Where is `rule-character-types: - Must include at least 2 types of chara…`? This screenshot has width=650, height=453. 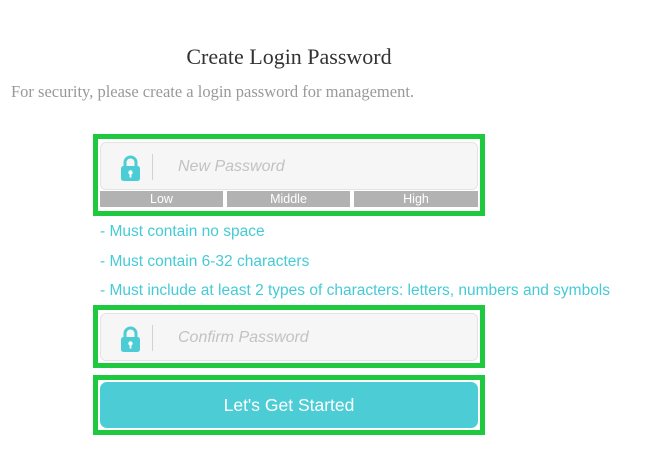 rule-character-types: - Must include at least 2 types of chara… is located at coordinates (355, 290).